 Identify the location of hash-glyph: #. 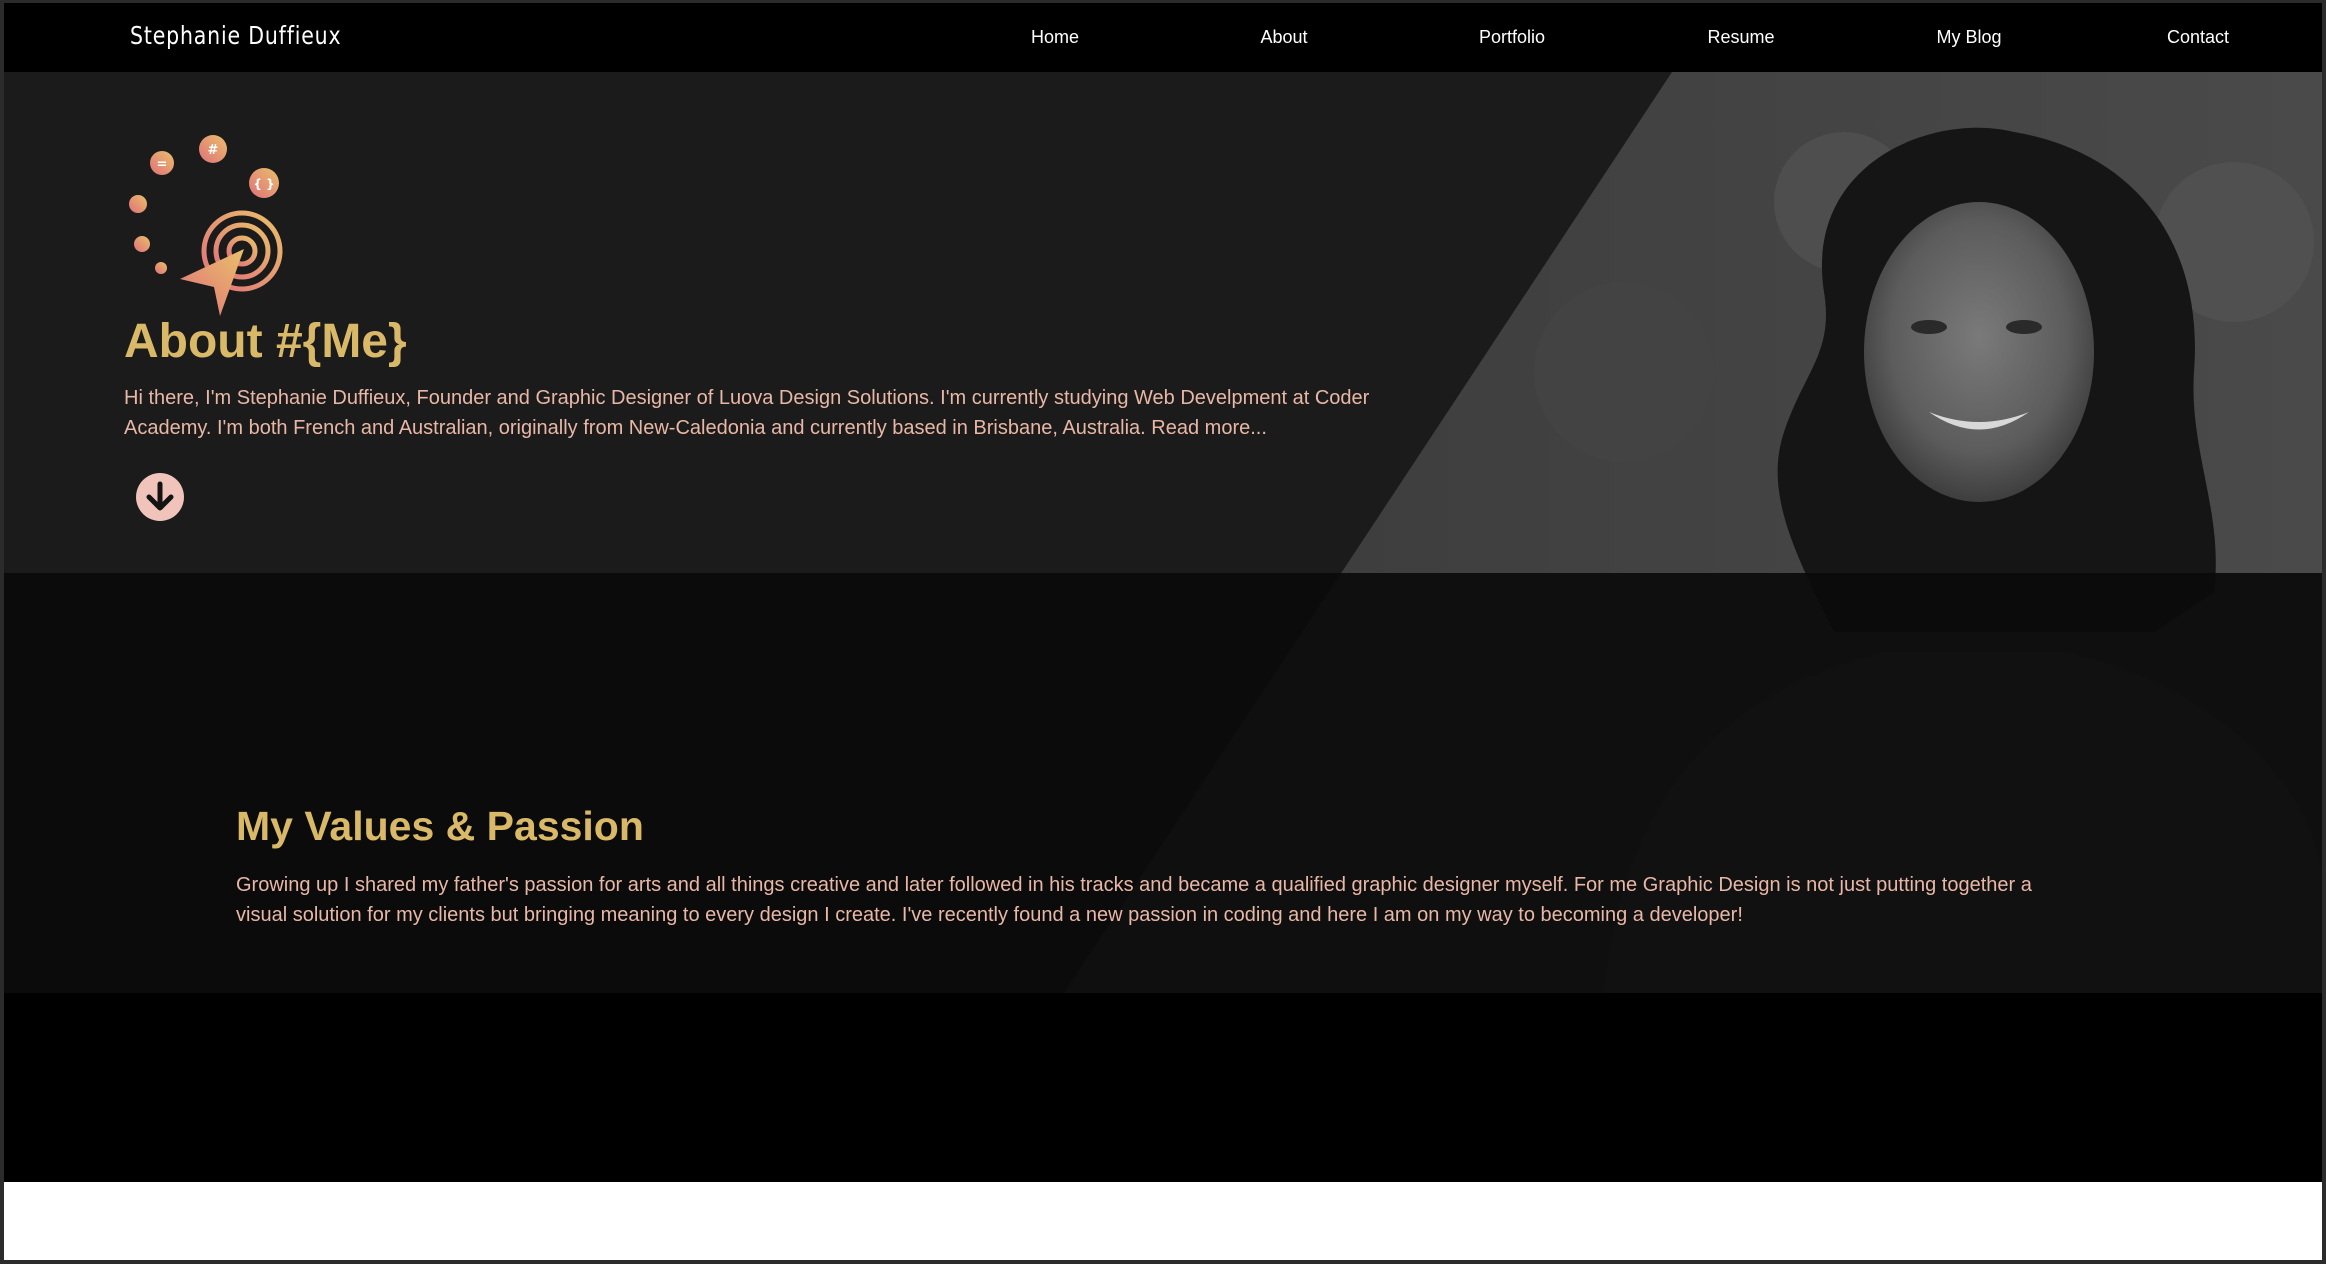
(213, 150).